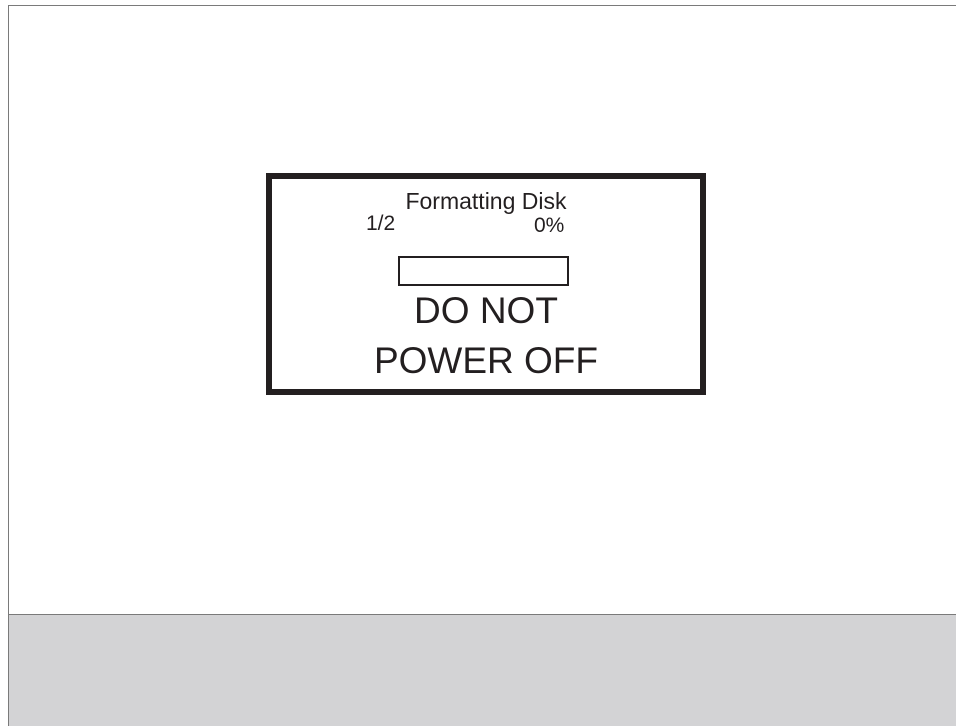 The image size is (956, 726). I want to click on disk-count: 1/2, so click(381, 223).